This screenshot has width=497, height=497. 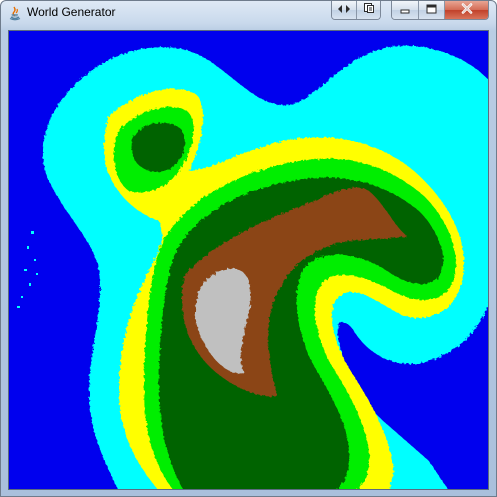 I want to click on arrows-icon, so click(x=344, y=10).